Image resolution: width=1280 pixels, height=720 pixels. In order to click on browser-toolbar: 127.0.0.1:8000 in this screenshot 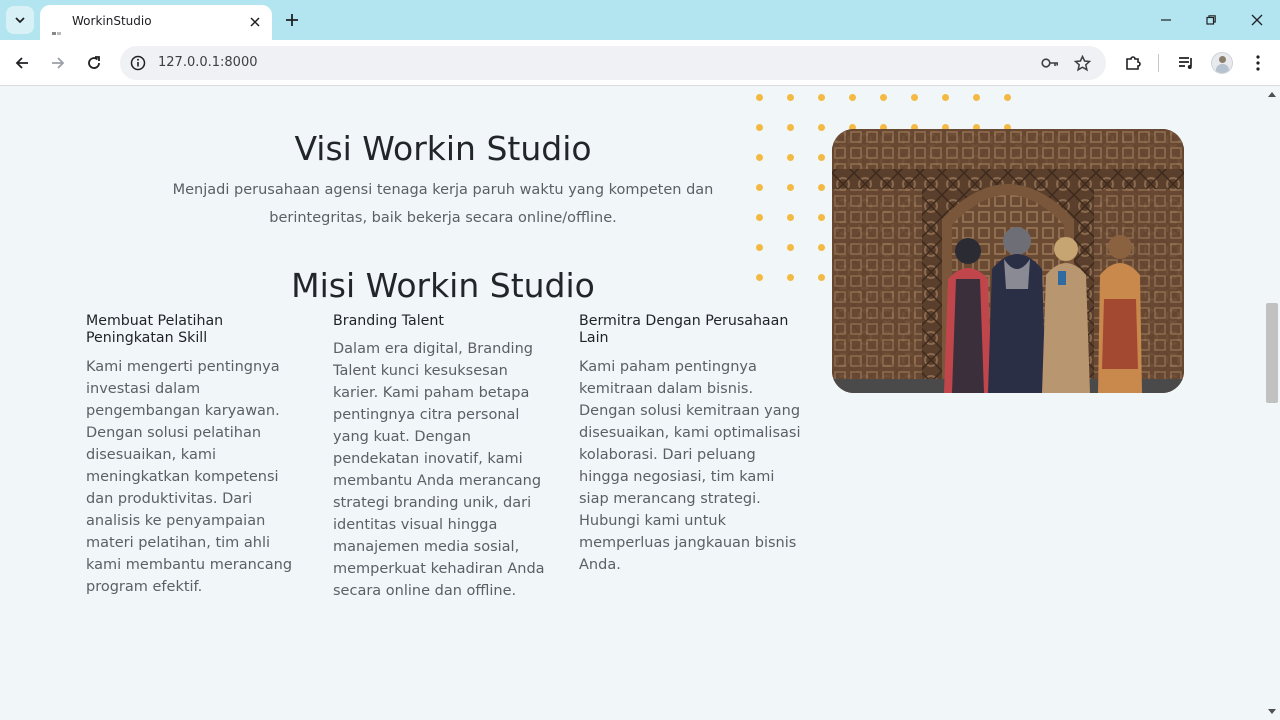, I will do `click(640, 63)`.